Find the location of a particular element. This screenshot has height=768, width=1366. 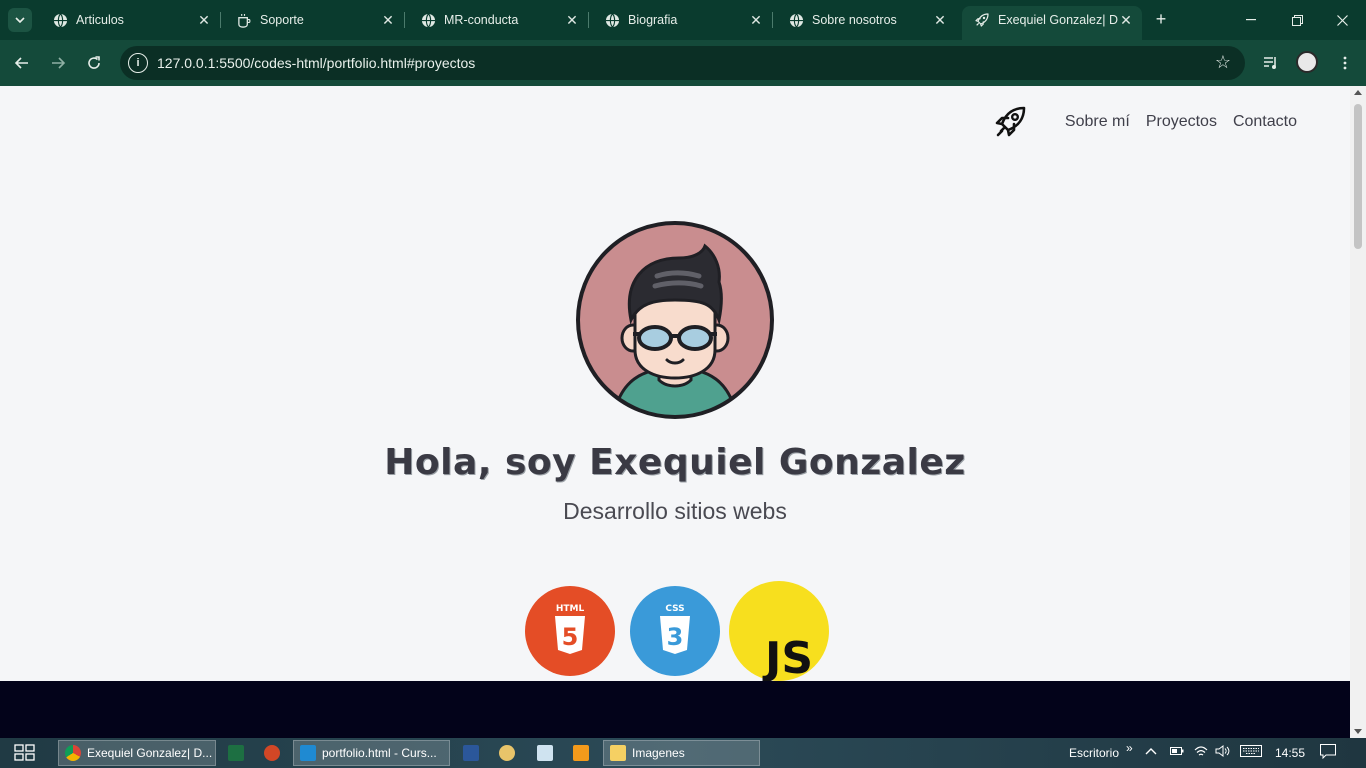

css-badge: 3 is located at coordinates (675, 637).